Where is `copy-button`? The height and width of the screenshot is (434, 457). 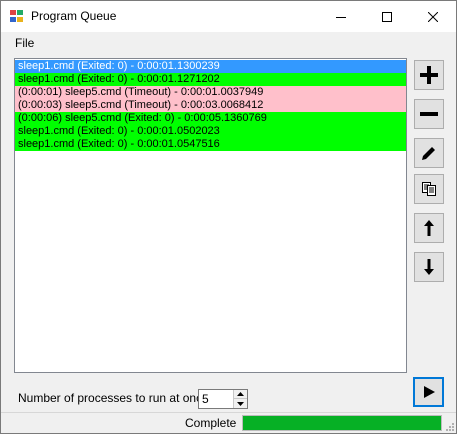
copy-button is located at coordinates (429, 189).